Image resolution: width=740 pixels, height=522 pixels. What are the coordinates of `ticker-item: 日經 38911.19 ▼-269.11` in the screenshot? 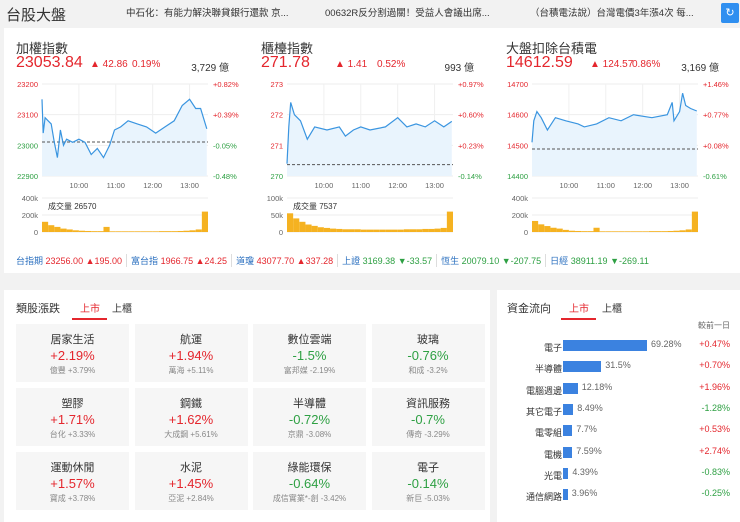 It's located at (599, 260).